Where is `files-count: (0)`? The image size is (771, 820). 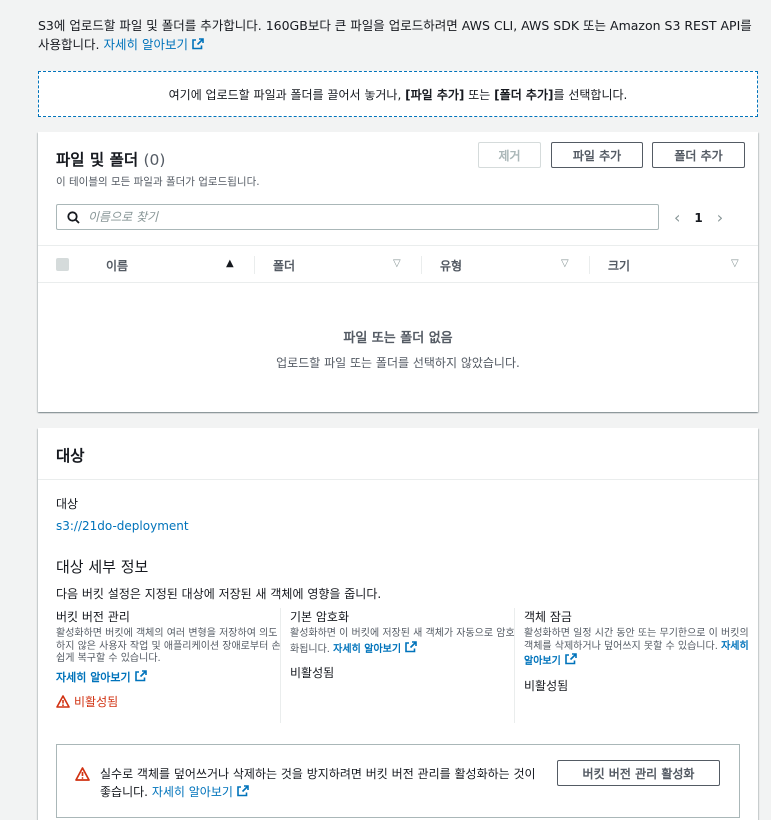
files-count: (0) is located at coordinates (154, 160).